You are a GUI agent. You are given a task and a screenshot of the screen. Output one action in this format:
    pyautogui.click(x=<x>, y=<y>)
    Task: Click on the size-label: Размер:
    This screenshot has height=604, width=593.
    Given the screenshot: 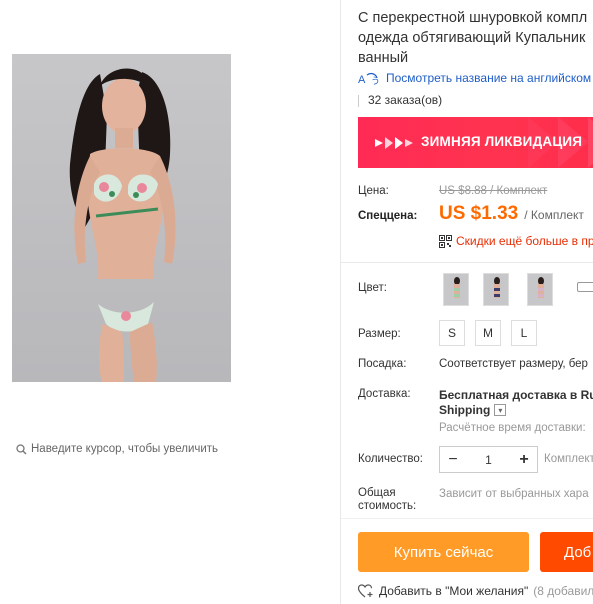 What is the action you would take?
    pyautogui.click(x=379, y=334)
    